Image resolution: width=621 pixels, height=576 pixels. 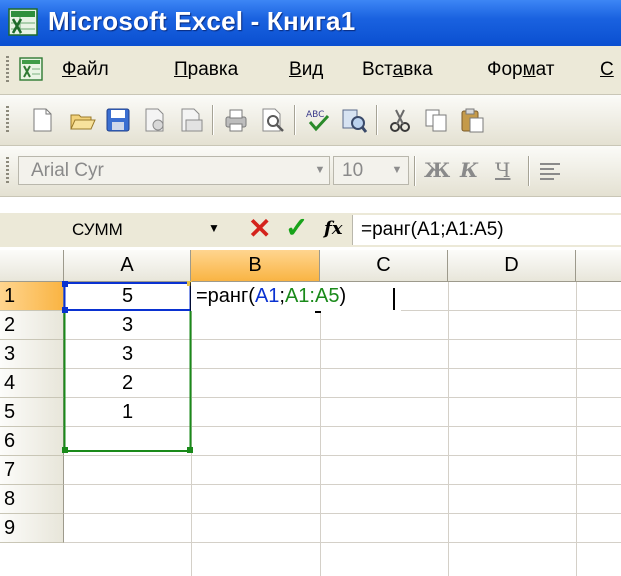 I want to click on paste-icon, so click(x=472, y=120).